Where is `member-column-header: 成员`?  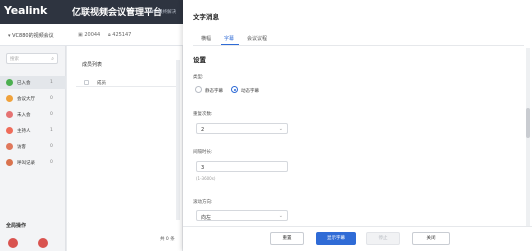
member-column-header: 成员 is located at coordinates (101, 83).